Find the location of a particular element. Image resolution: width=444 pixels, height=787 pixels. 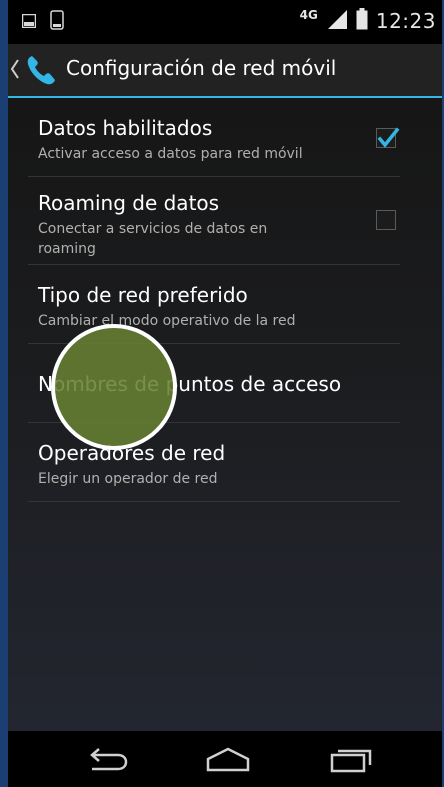

pref-title: Datos habilitados is located at coordinates (125, 128).